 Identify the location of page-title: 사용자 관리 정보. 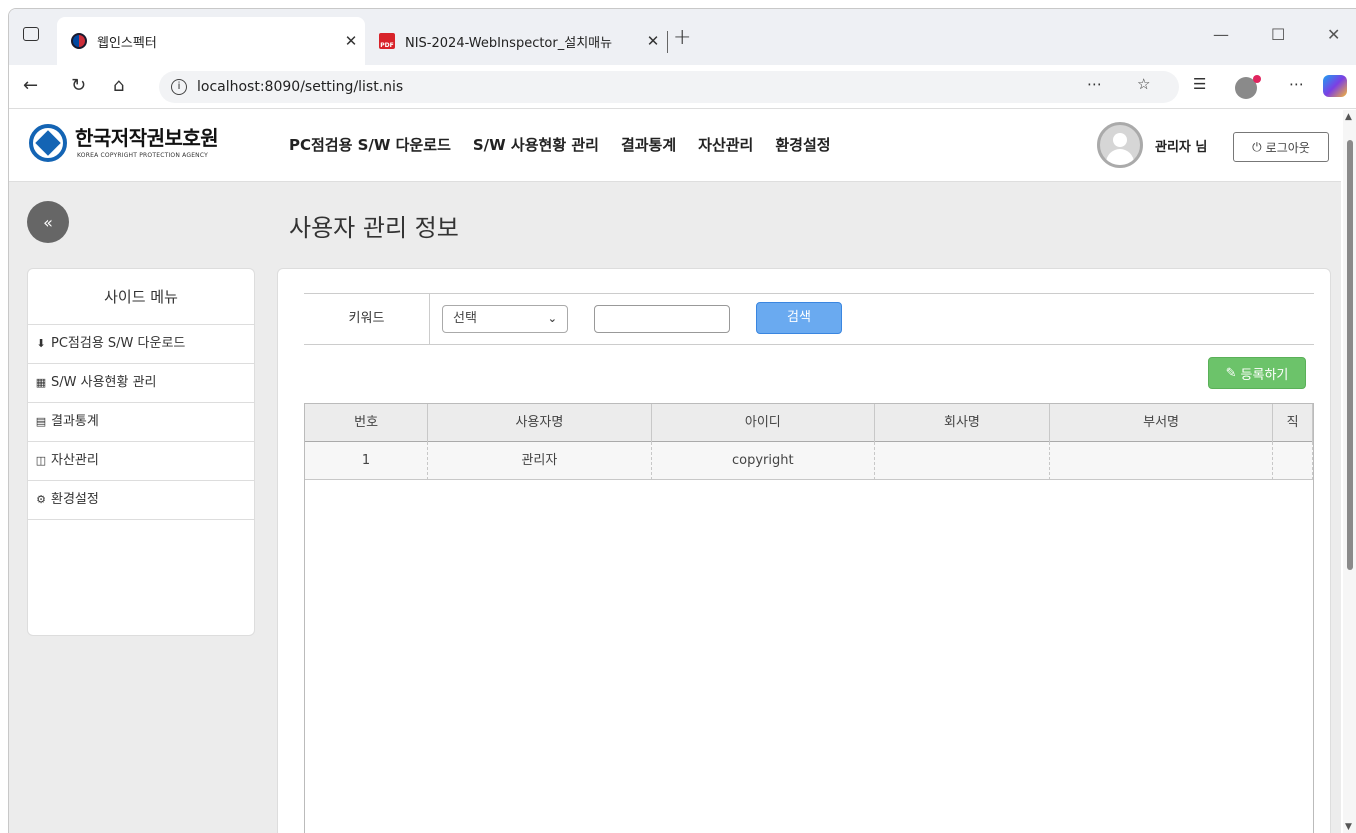
(374, 228).